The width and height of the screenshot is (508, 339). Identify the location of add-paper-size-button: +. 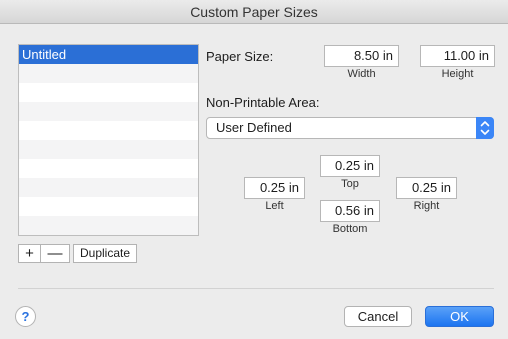
(29, 253).